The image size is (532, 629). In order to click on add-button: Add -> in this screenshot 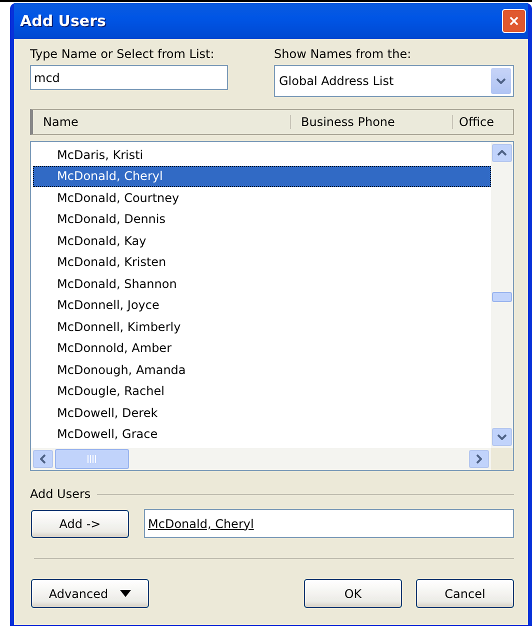, I will do `click(80, 524)`.